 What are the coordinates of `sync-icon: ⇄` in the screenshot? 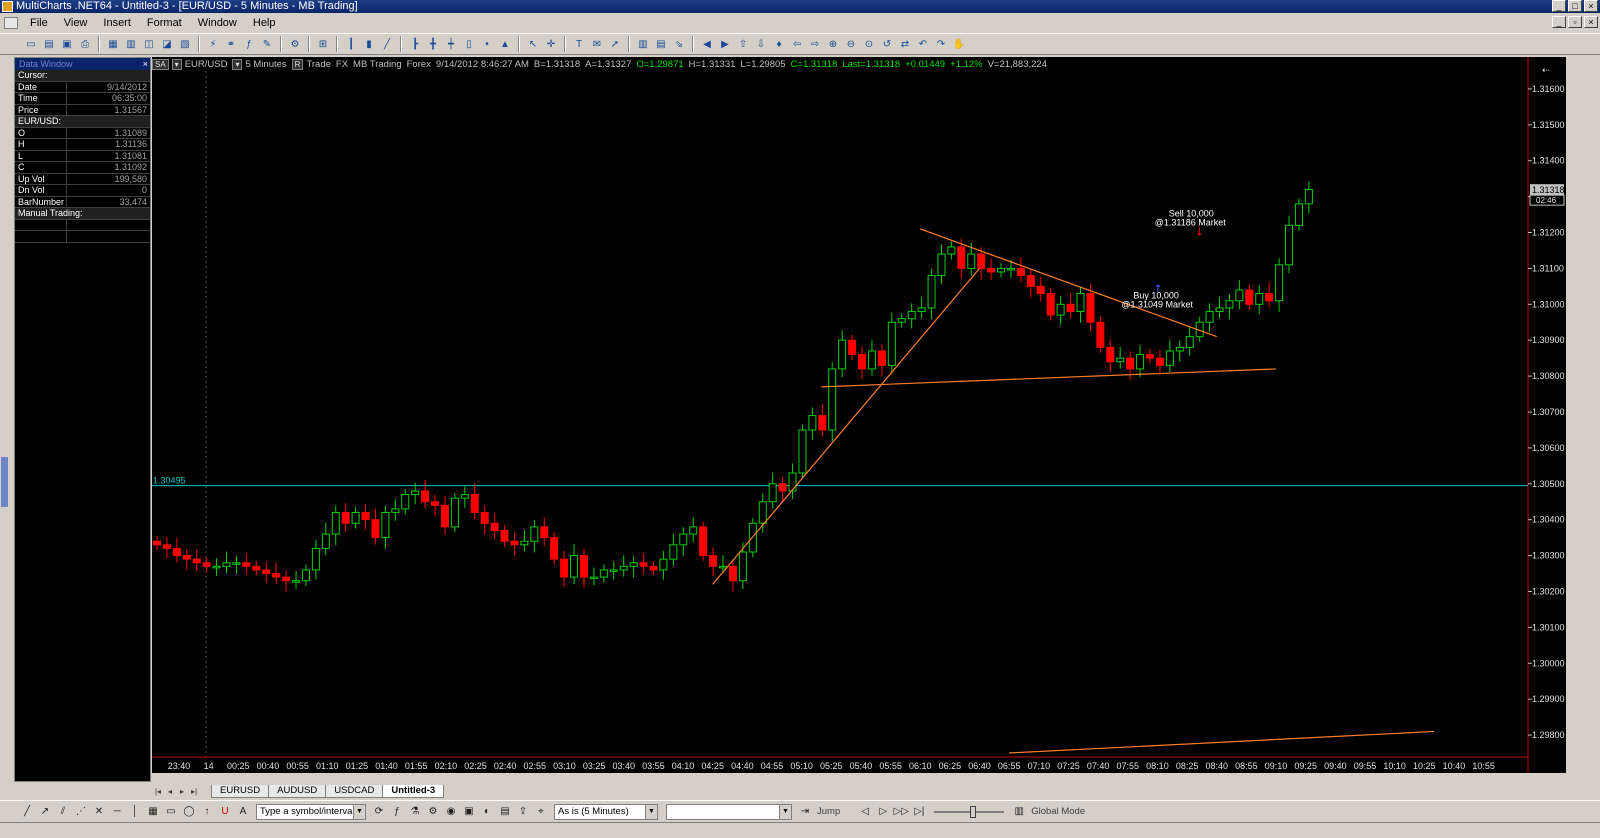 It's located at (905, 44).